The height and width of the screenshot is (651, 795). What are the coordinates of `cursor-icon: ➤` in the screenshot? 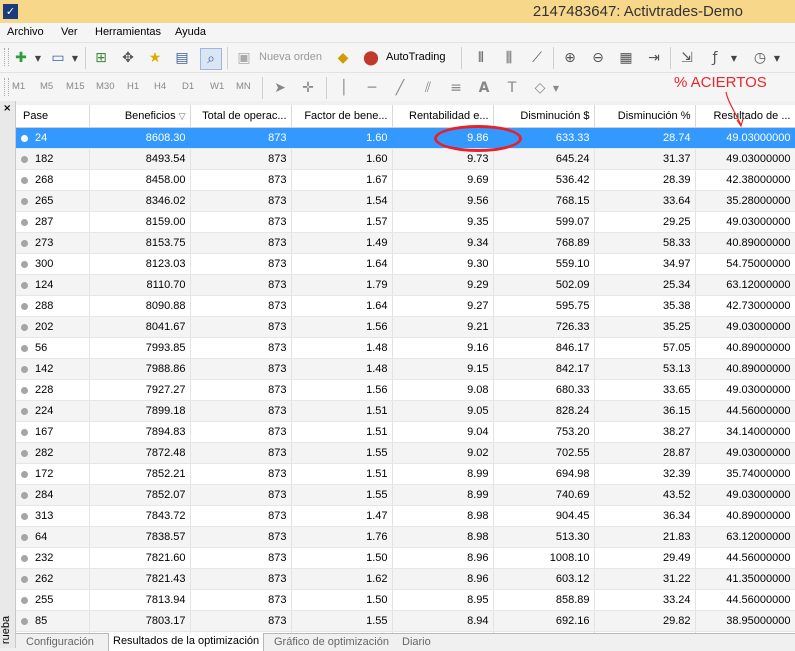 It's located at (280, 88).